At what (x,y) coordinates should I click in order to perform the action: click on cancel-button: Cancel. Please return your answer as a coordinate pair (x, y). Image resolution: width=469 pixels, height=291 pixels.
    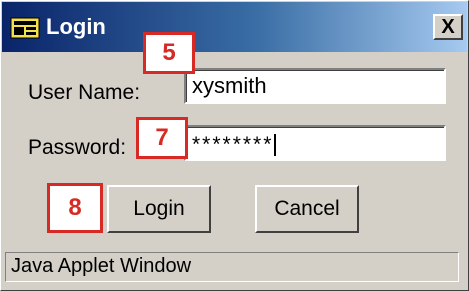
    Looking at the image, I should click on (307, 209).